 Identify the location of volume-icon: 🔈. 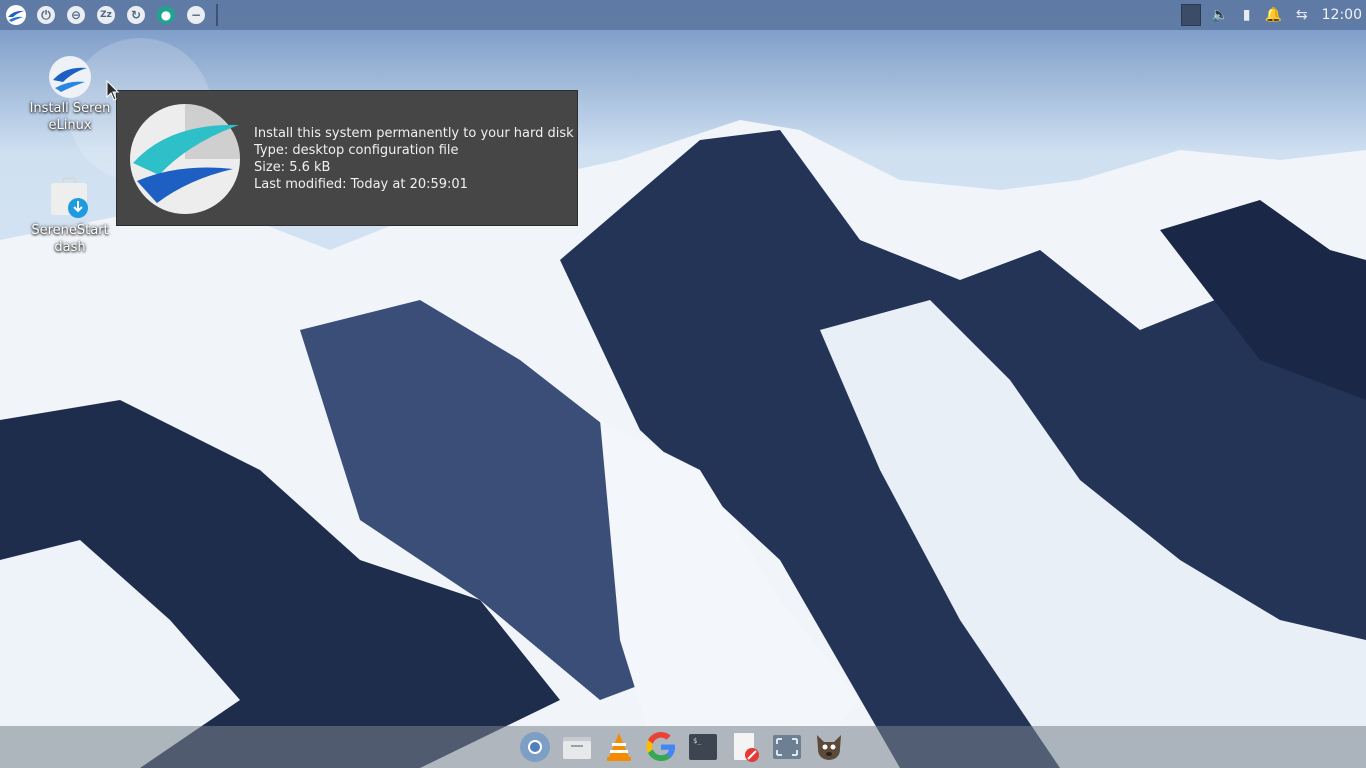
(1219, 15).